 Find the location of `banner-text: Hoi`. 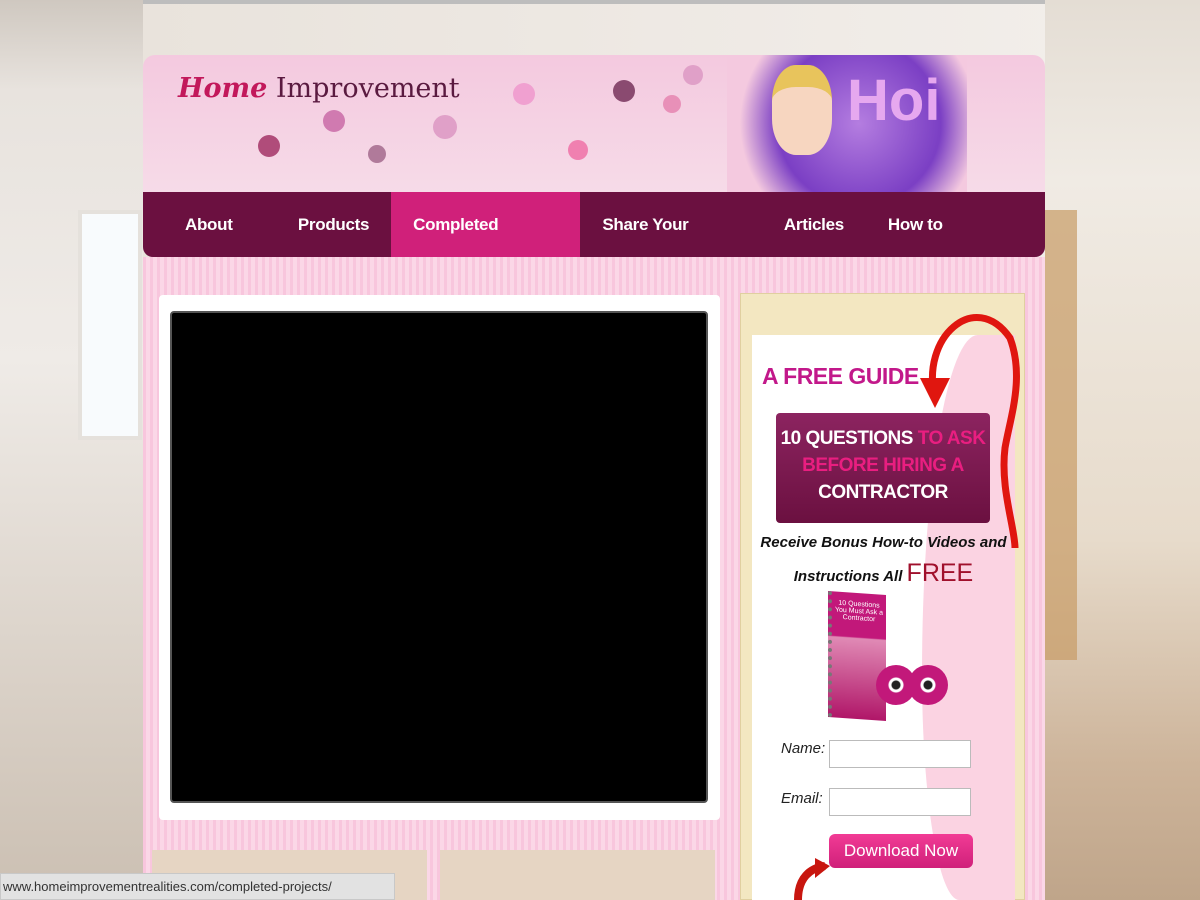

banner-text: Hoi is located at coordinates (894, 100).